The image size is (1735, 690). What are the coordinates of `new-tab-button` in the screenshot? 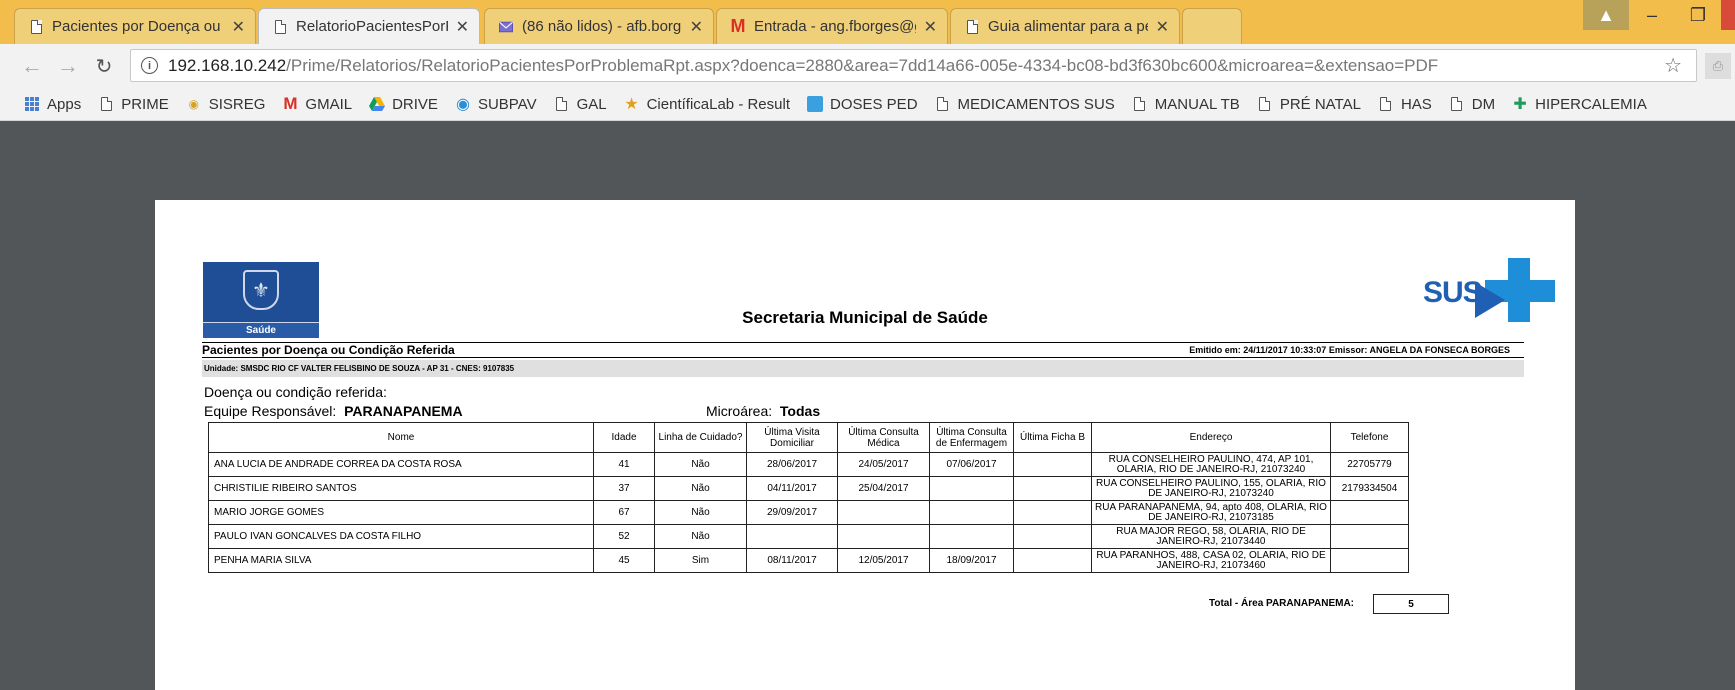 It's located at (1212, 26).